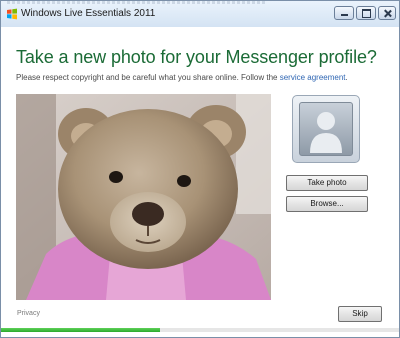 The width and height of the screenshot is (400, 338). Describe the element at coordinates (12, 14) in the screenshot. I see `windows-flag-icon` at that location.